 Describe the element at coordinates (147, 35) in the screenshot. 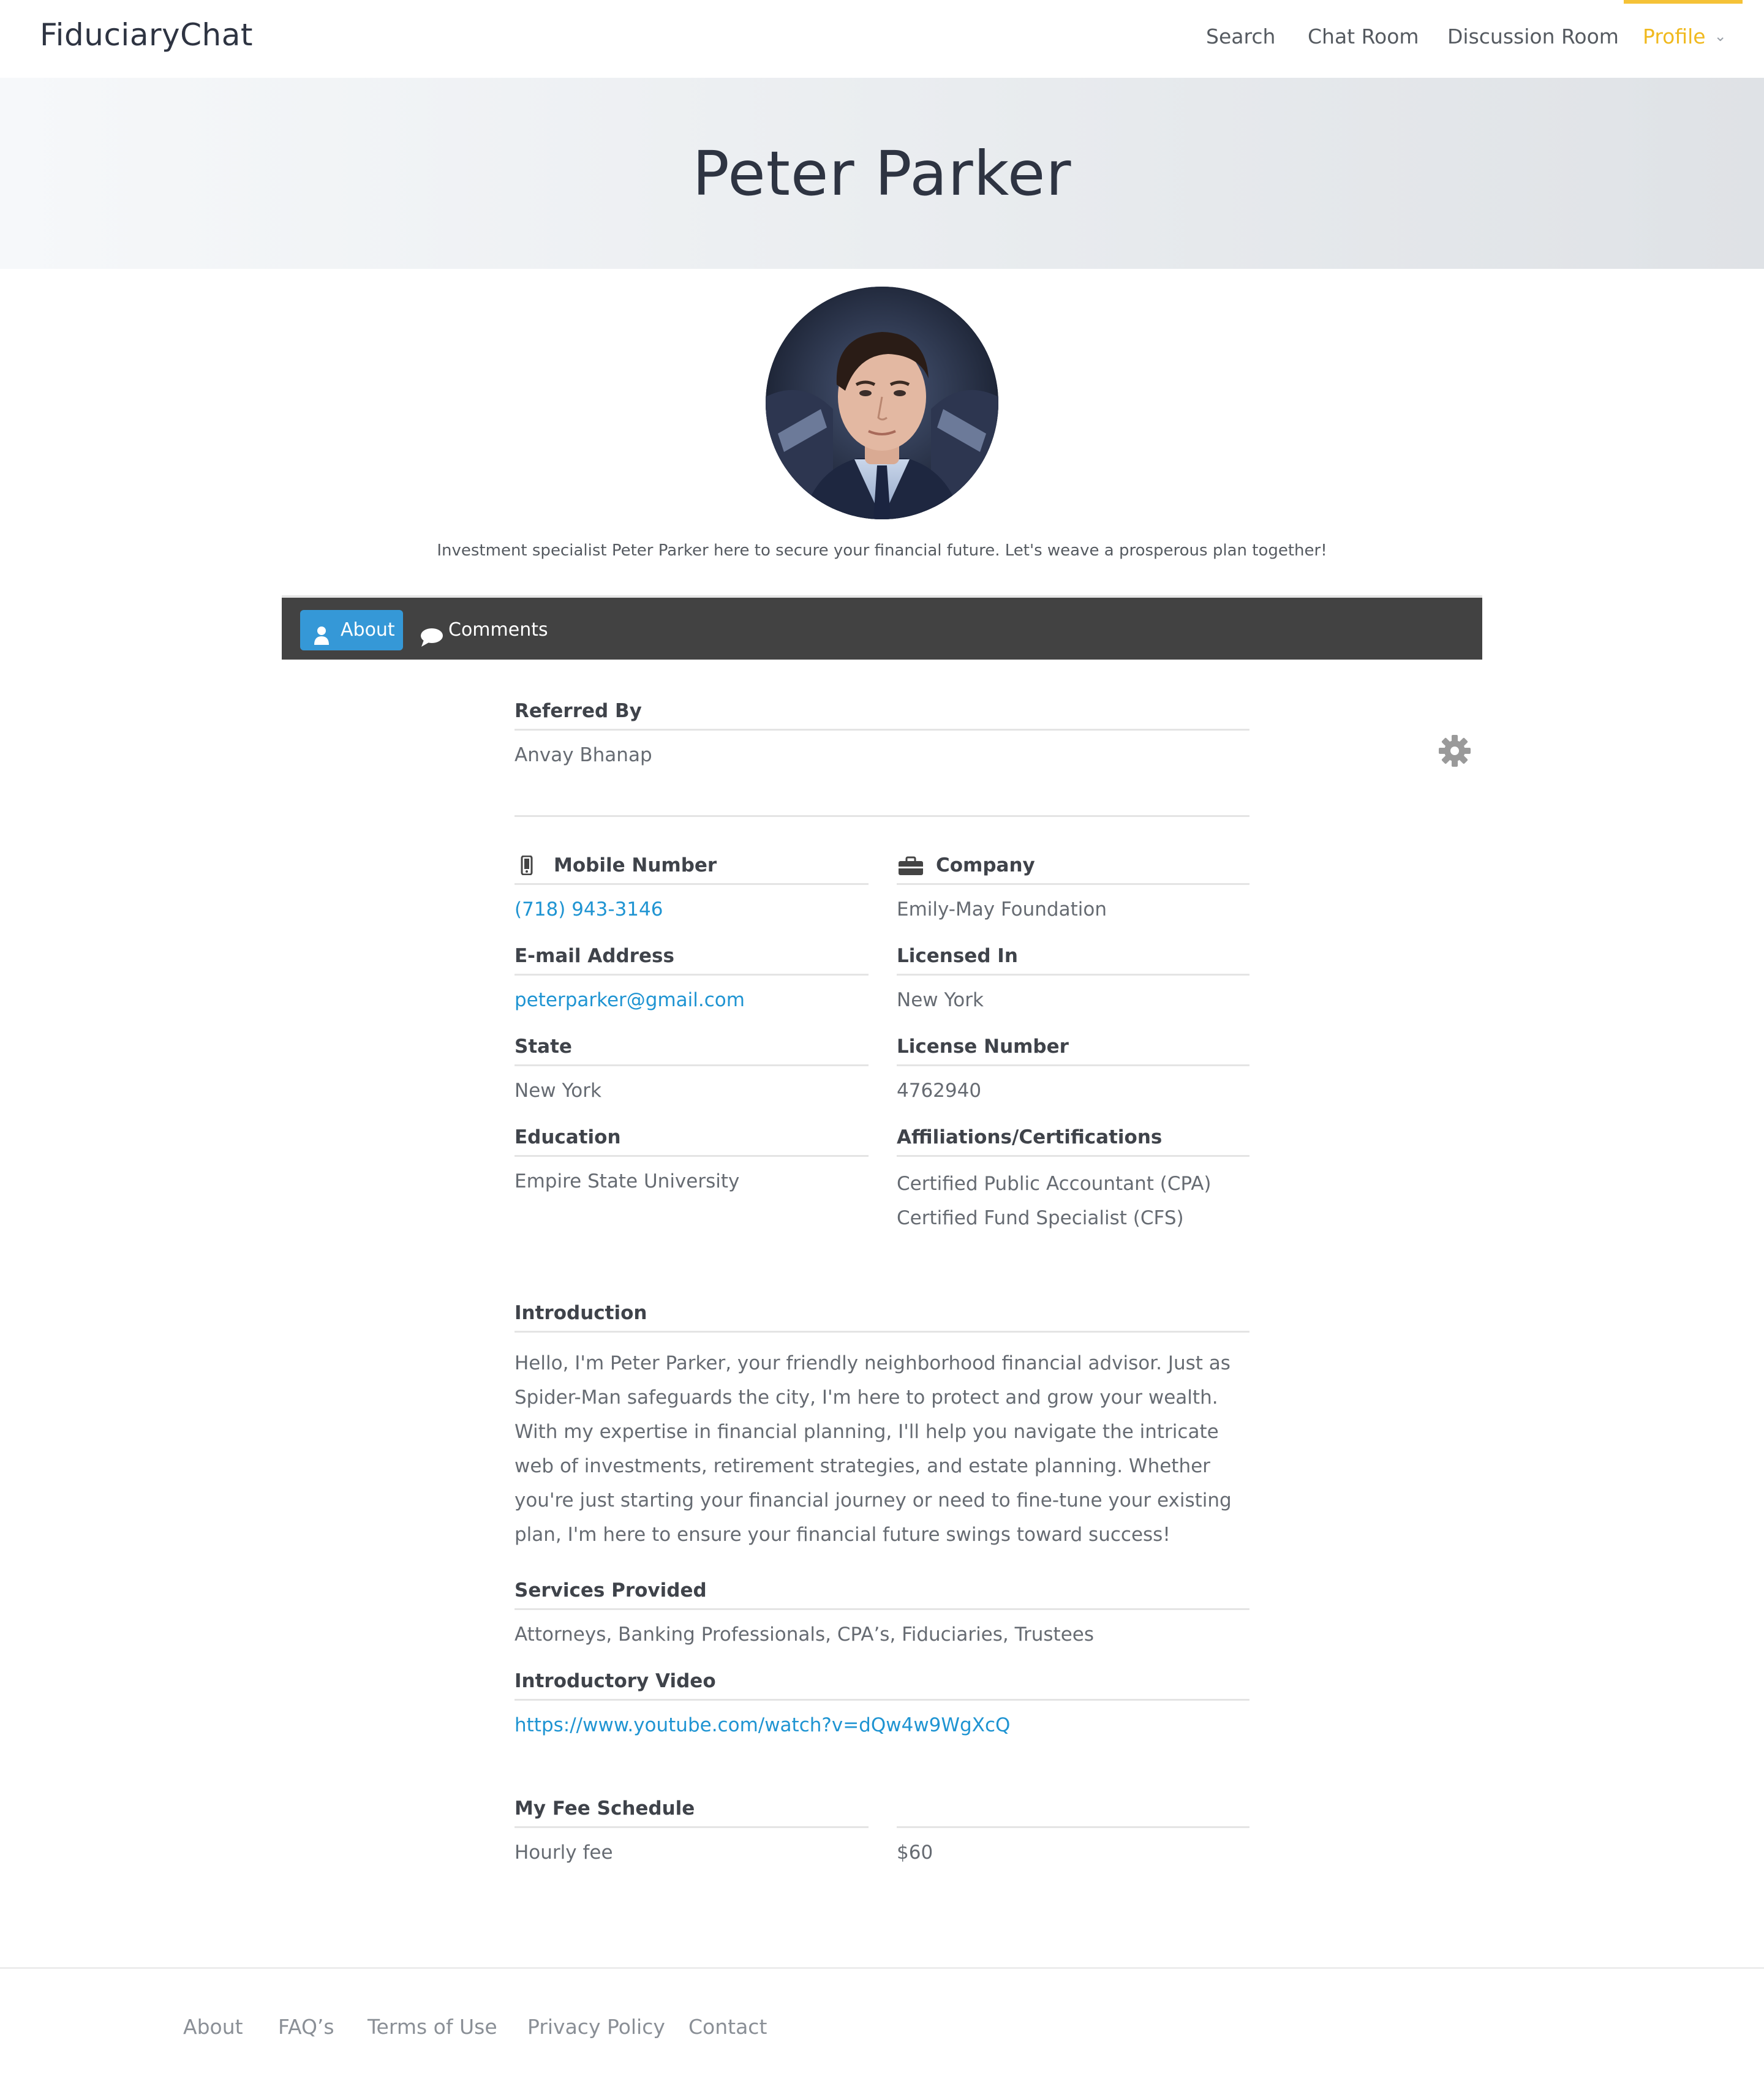

I see `brand-logo: FiduciaryChat` at that location.